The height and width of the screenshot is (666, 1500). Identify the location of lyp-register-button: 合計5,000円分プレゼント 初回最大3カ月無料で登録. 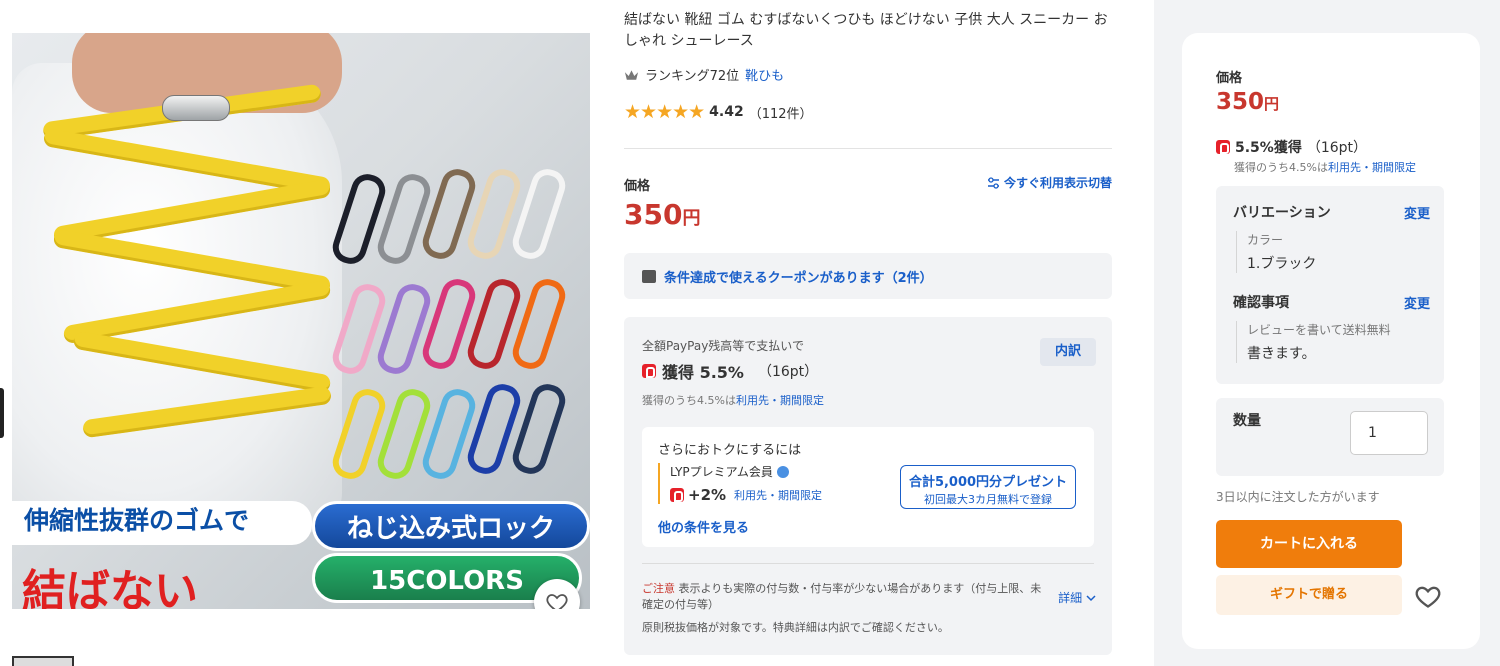
(988, 487).